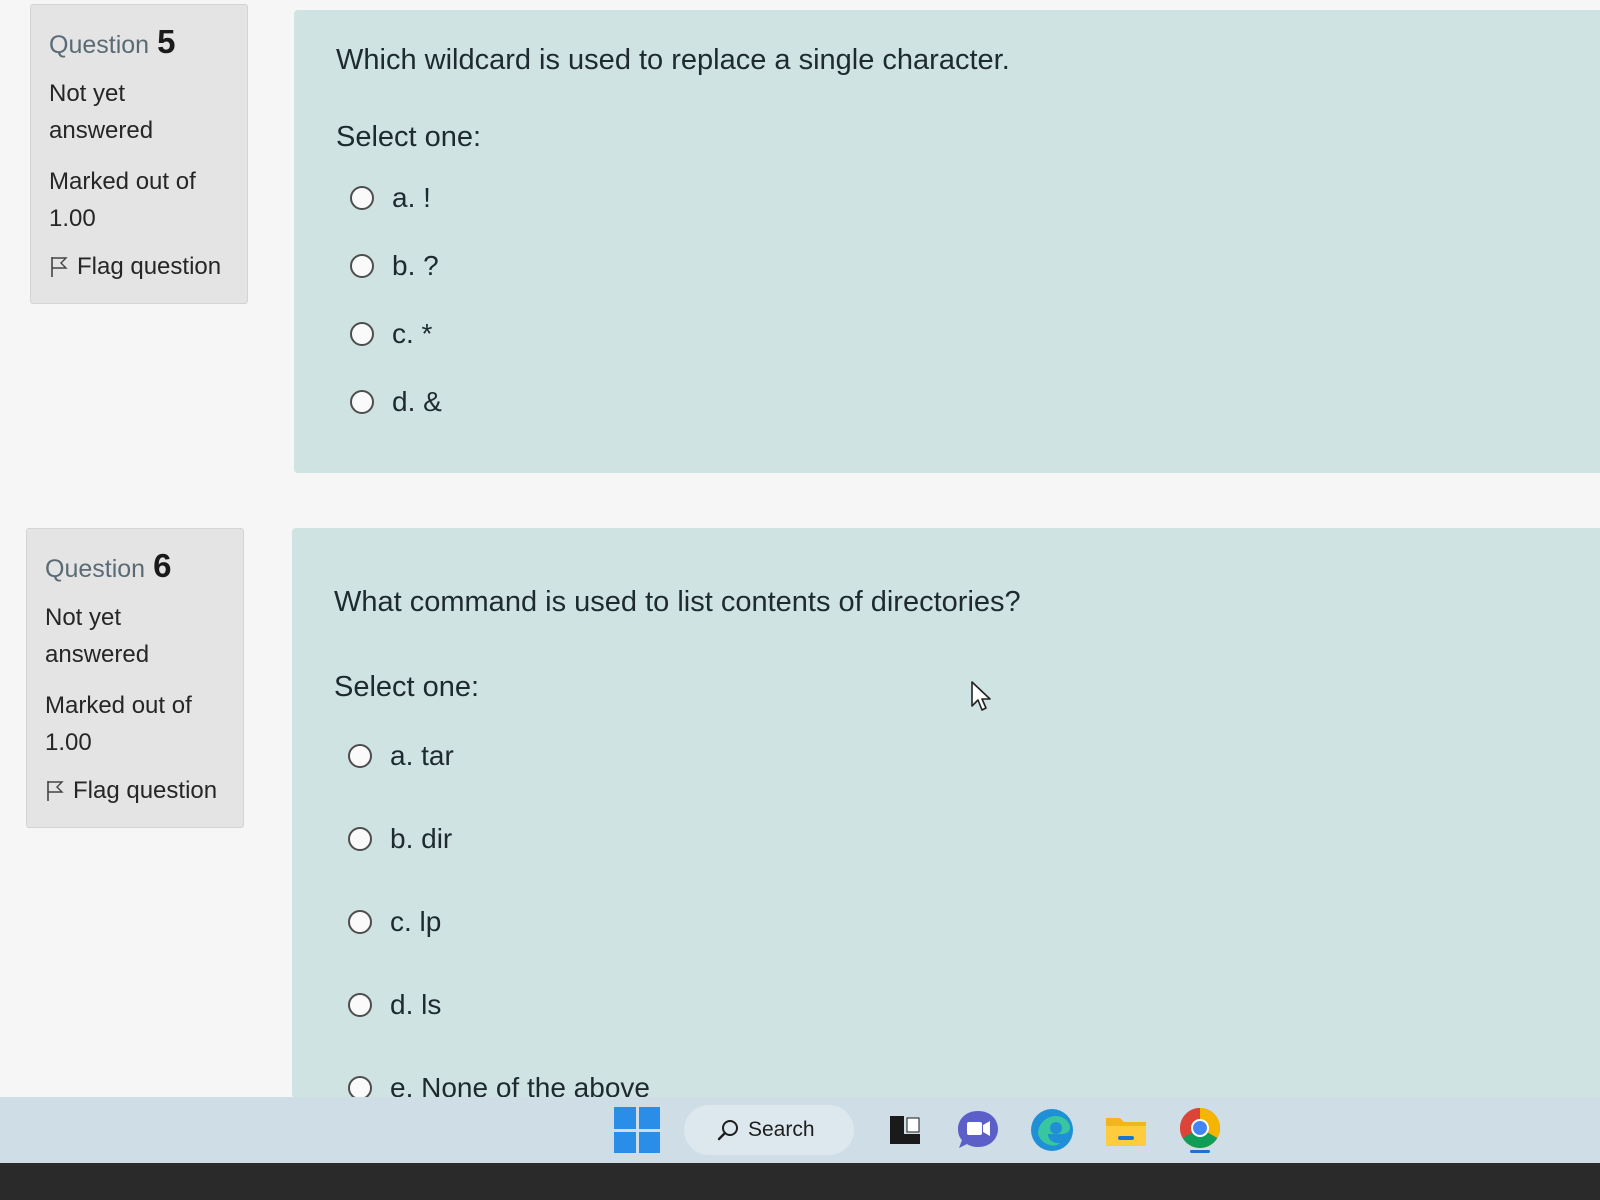  I want to click on question-number: Question 5, so click(141, 42).